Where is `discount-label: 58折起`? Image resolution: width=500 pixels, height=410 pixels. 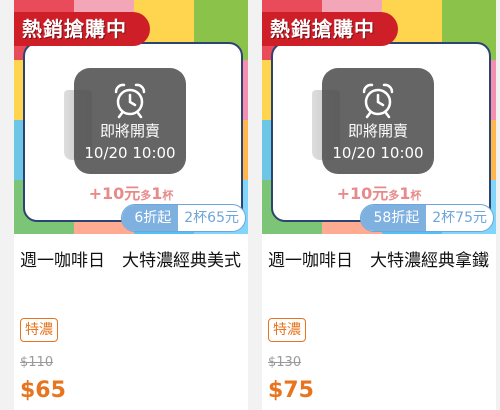
discount-label: 58折起 is located at coordinates (394, 218).